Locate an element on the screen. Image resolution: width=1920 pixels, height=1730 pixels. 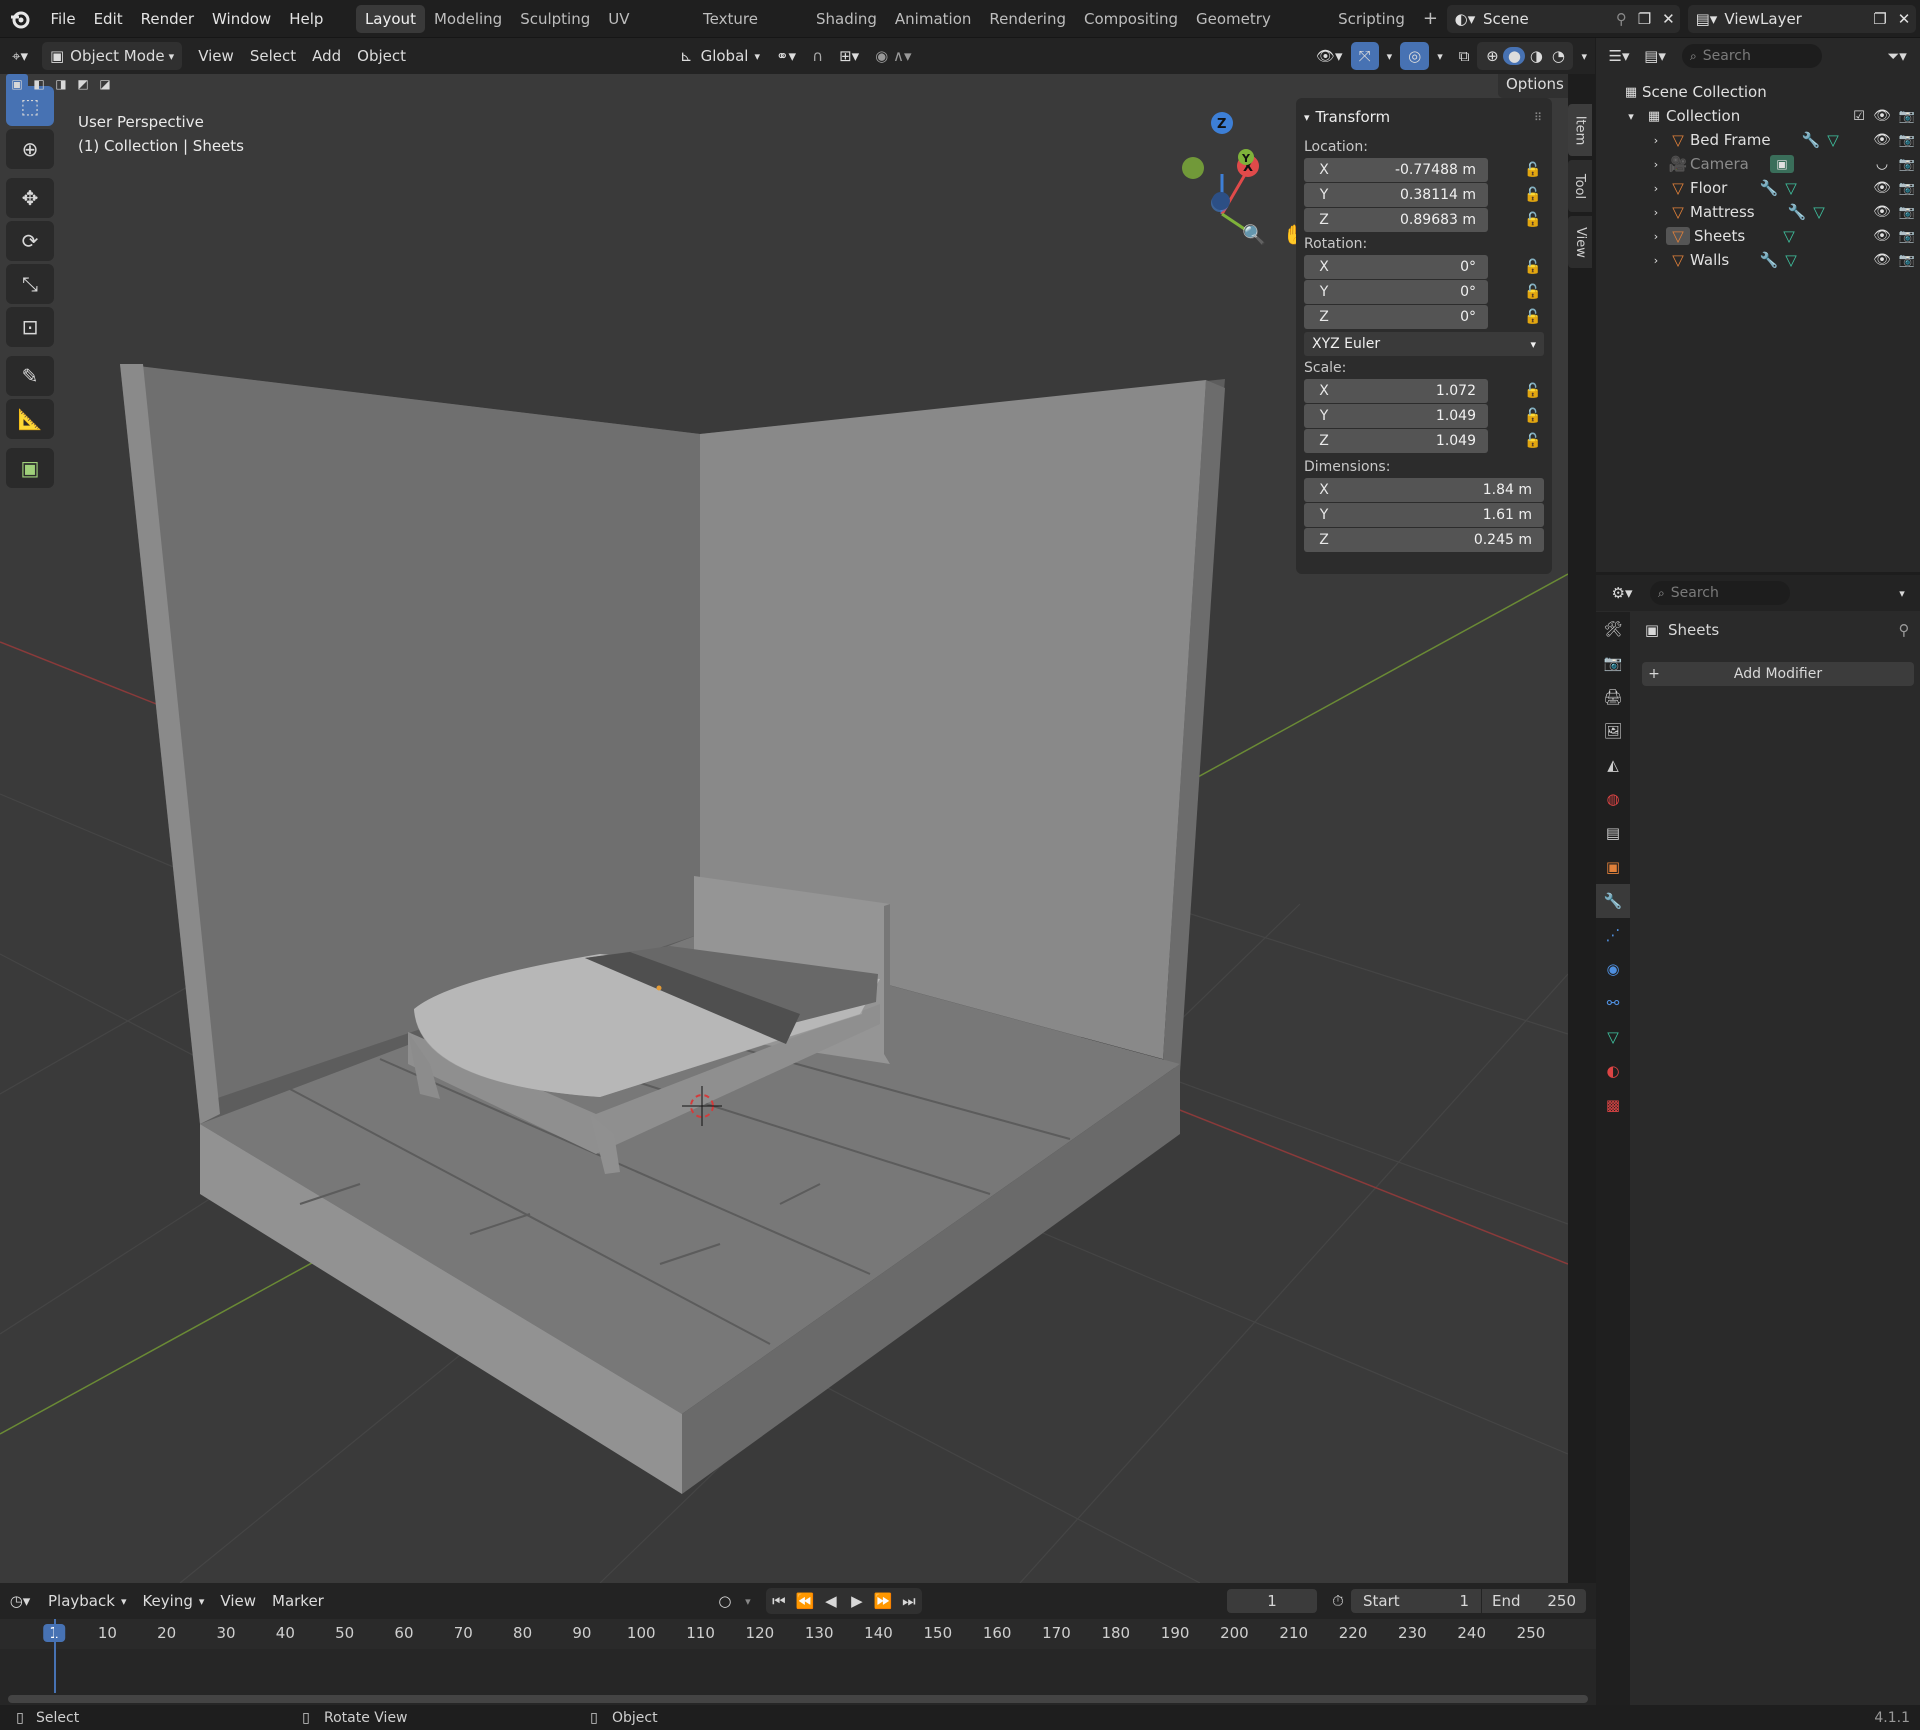
timeline-view-menu: View is located at coordinates (238, 1601).